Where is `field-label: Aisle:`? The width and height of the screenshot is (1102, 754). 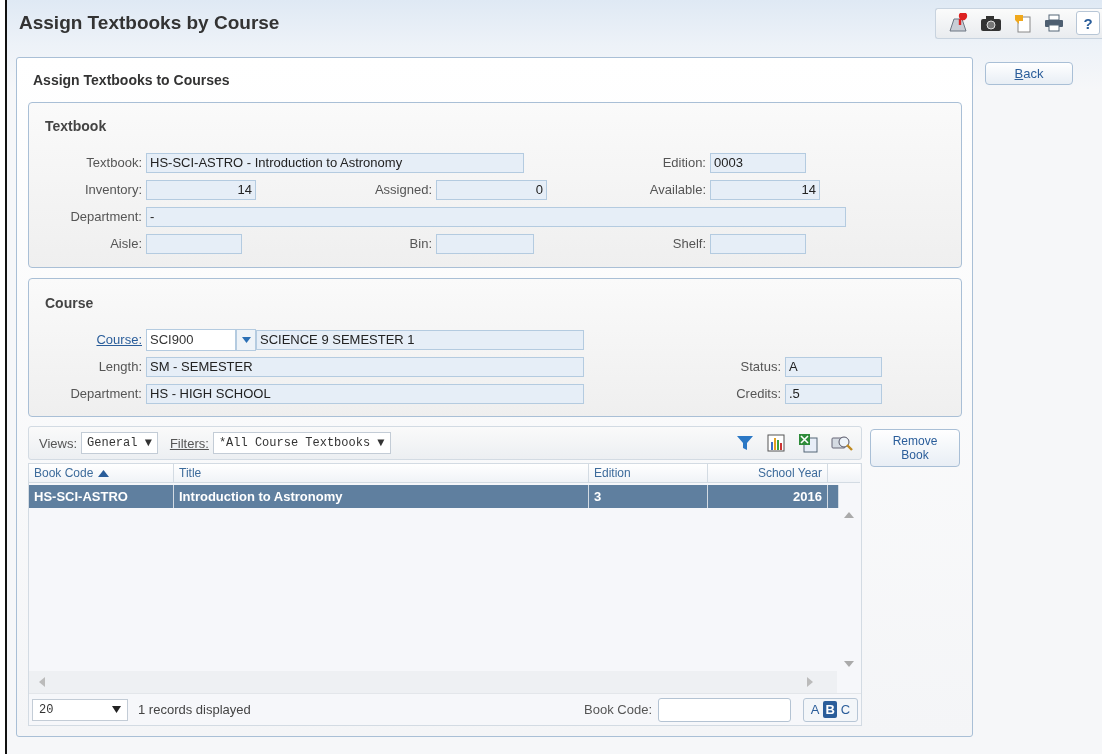 field-label: Aisle: is located at coordinates (126, 243).